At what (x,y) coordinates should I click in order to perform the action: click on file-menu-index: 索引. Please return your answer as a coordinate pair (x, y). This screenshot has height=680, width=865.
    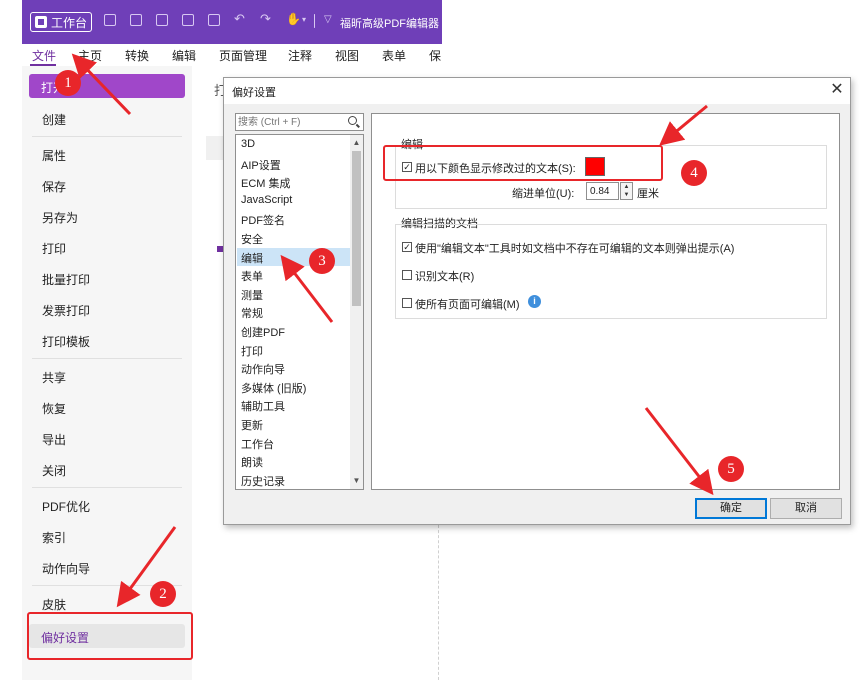
    Looking at the image, I should click on (54, 537).